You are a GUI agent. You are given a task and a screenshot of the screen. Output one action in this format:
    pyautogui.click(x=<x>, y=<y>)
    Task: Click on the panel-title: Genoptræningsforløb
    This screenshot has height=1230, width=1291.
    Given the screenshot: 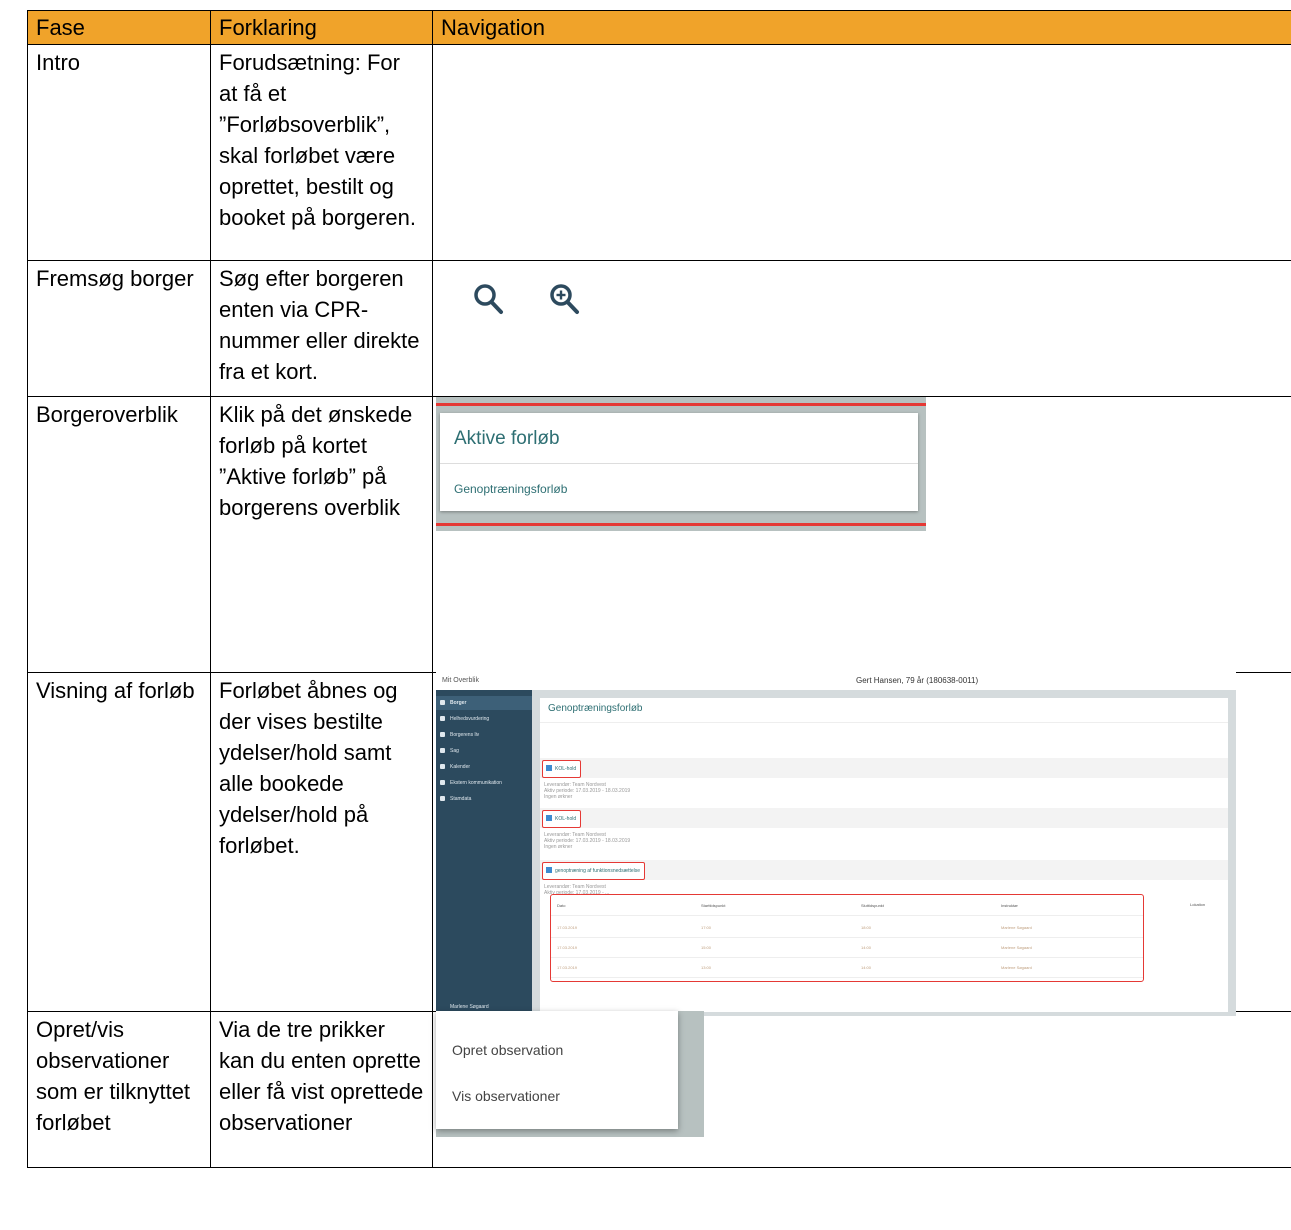 What is the action you would take?
    pyautogui.click(x=595, y=708)
    